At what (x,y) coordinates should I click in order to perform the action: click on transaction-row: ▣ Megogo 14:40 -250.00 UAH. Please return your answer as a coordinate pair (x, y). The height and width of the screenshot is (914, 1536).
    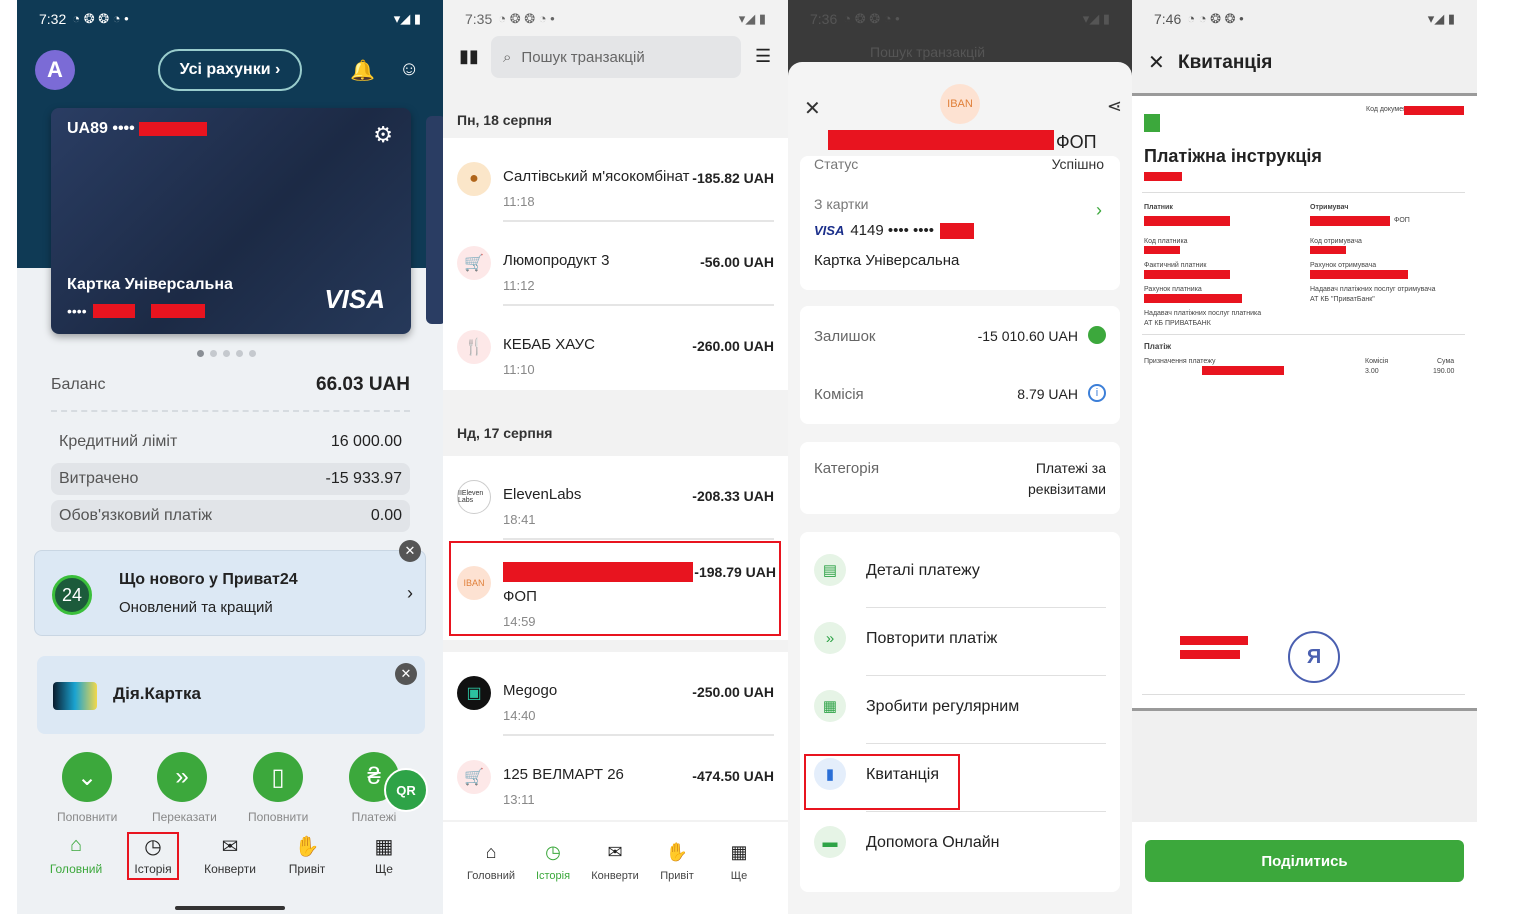
    Looking at the image, I should click on (615, 694).